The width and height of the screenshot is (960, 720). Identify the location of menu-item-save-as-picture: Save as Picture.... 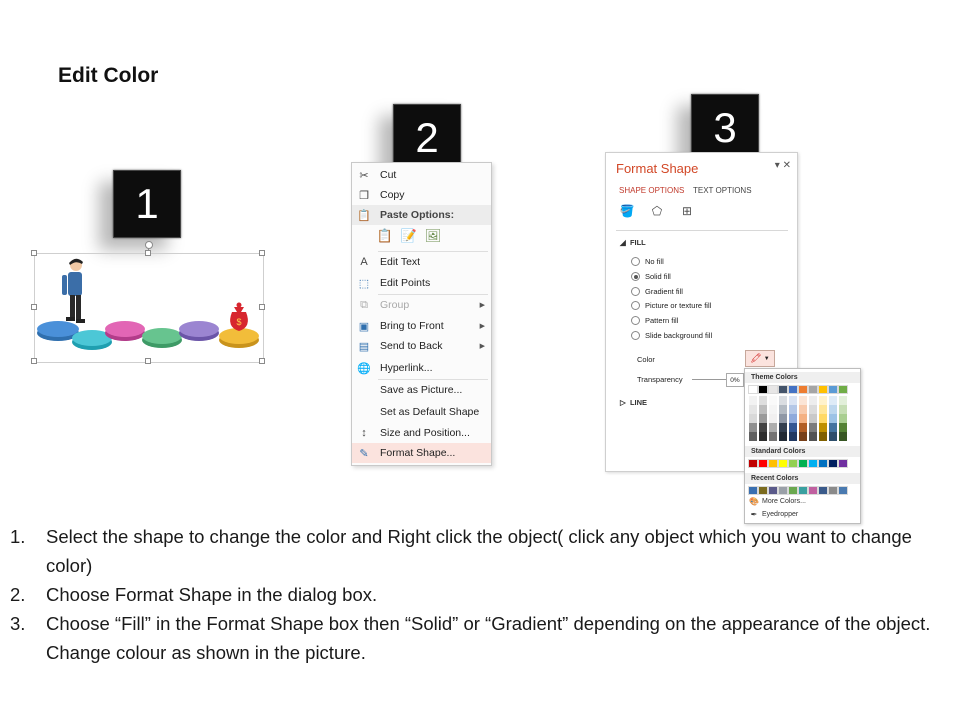
(421, 390).